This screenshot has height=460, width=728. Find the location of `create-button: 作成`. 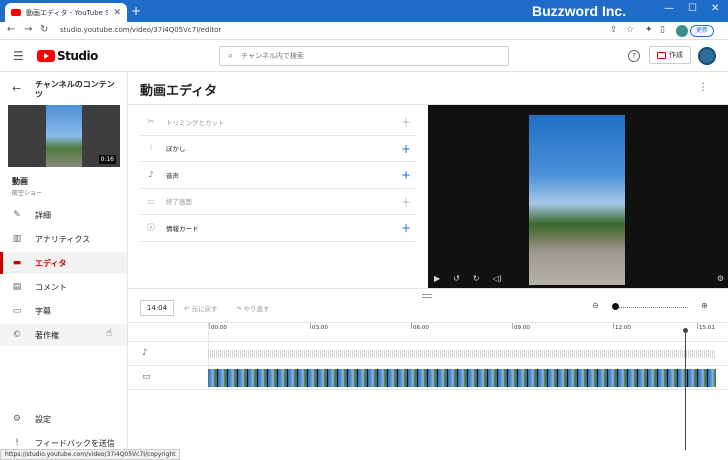

create-button: 作成 is located at coordinates (670, 55).